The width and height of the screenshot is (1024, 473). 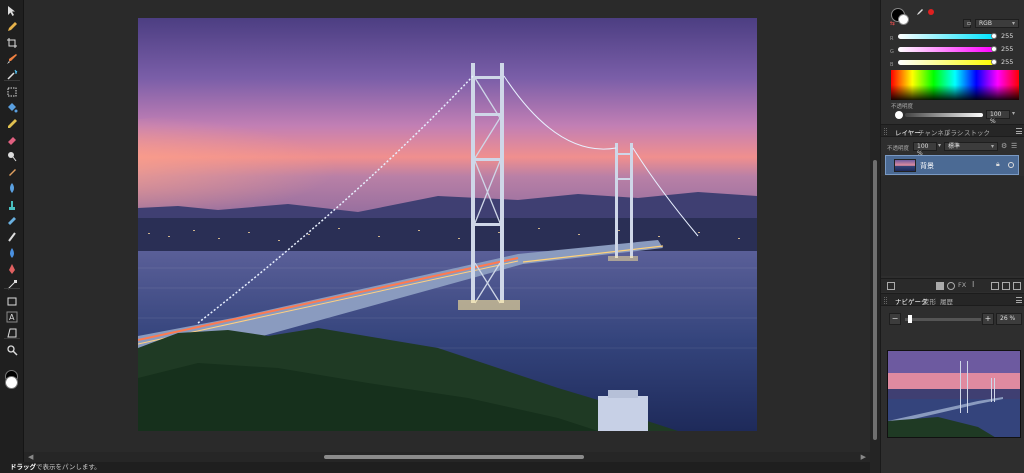 I want to click on dodge-icon, so click(x=12, y=157).